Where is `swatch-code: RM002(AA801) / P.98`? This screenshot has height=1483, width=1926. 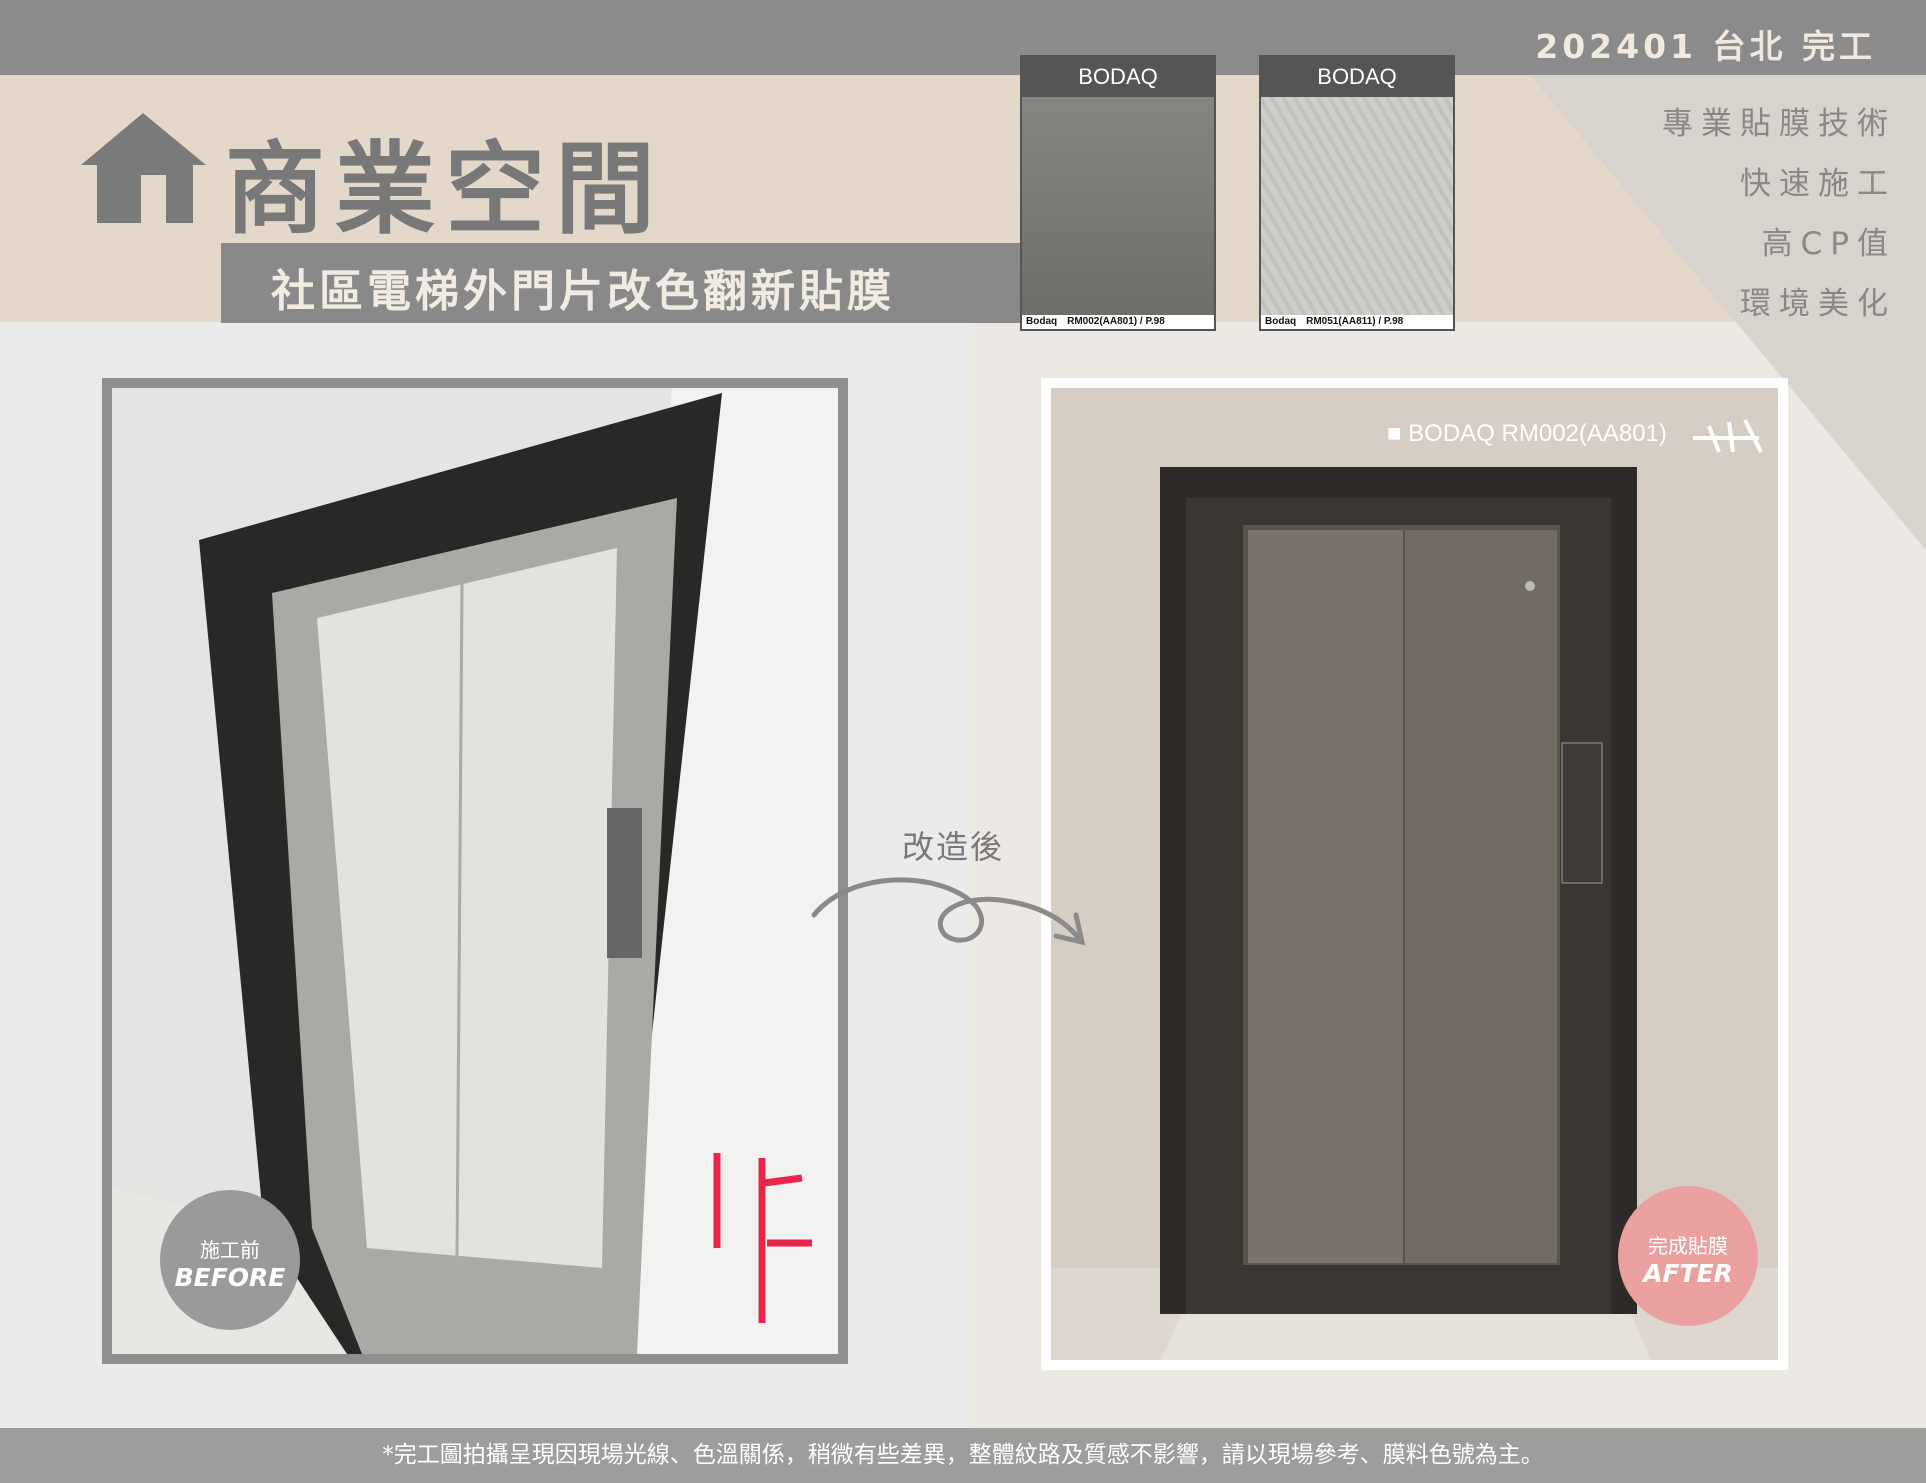
swatch-code: RM002(AA801) / P.98 is located at coordinates (1116, 321).